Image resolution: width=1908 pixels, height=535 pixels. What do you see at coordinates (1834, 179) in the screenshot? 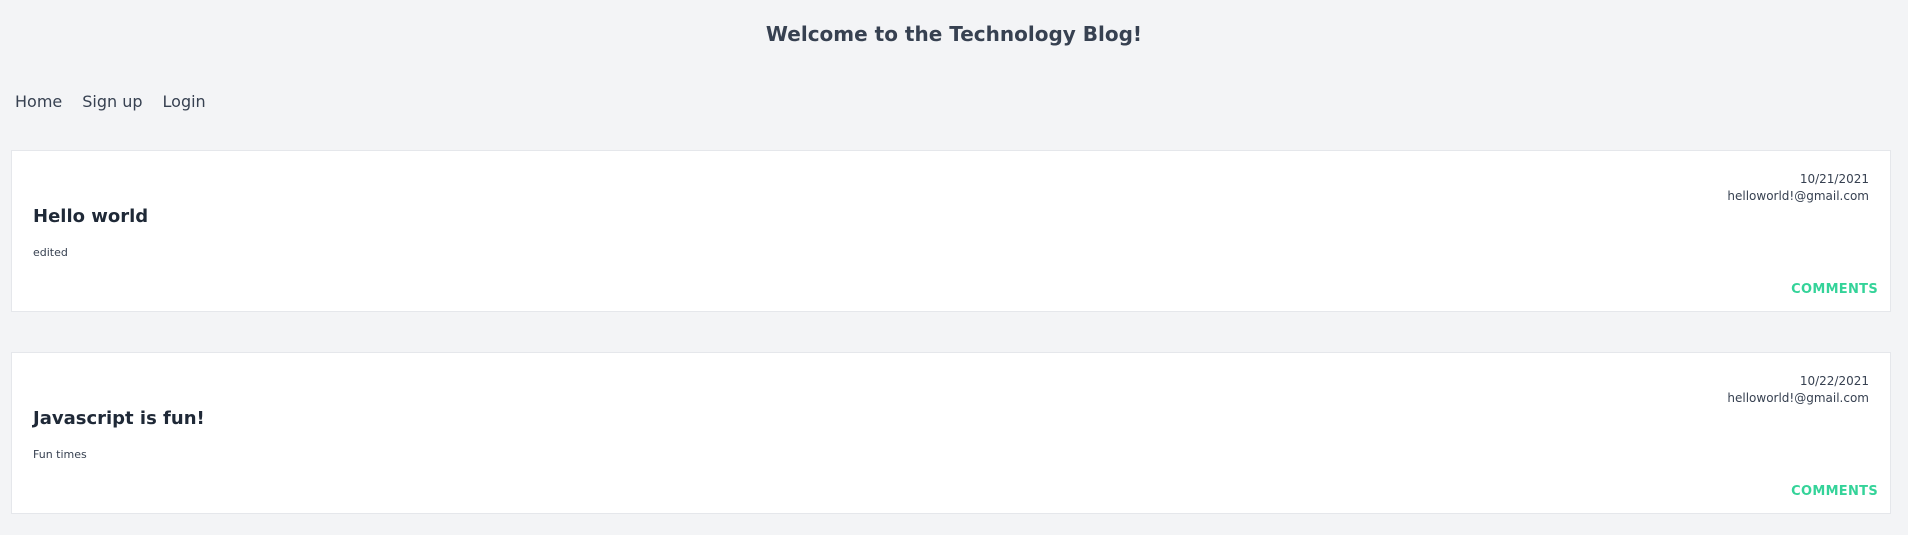
I see `post-date: 10/21/2021` at bounding box center [1834, 179].